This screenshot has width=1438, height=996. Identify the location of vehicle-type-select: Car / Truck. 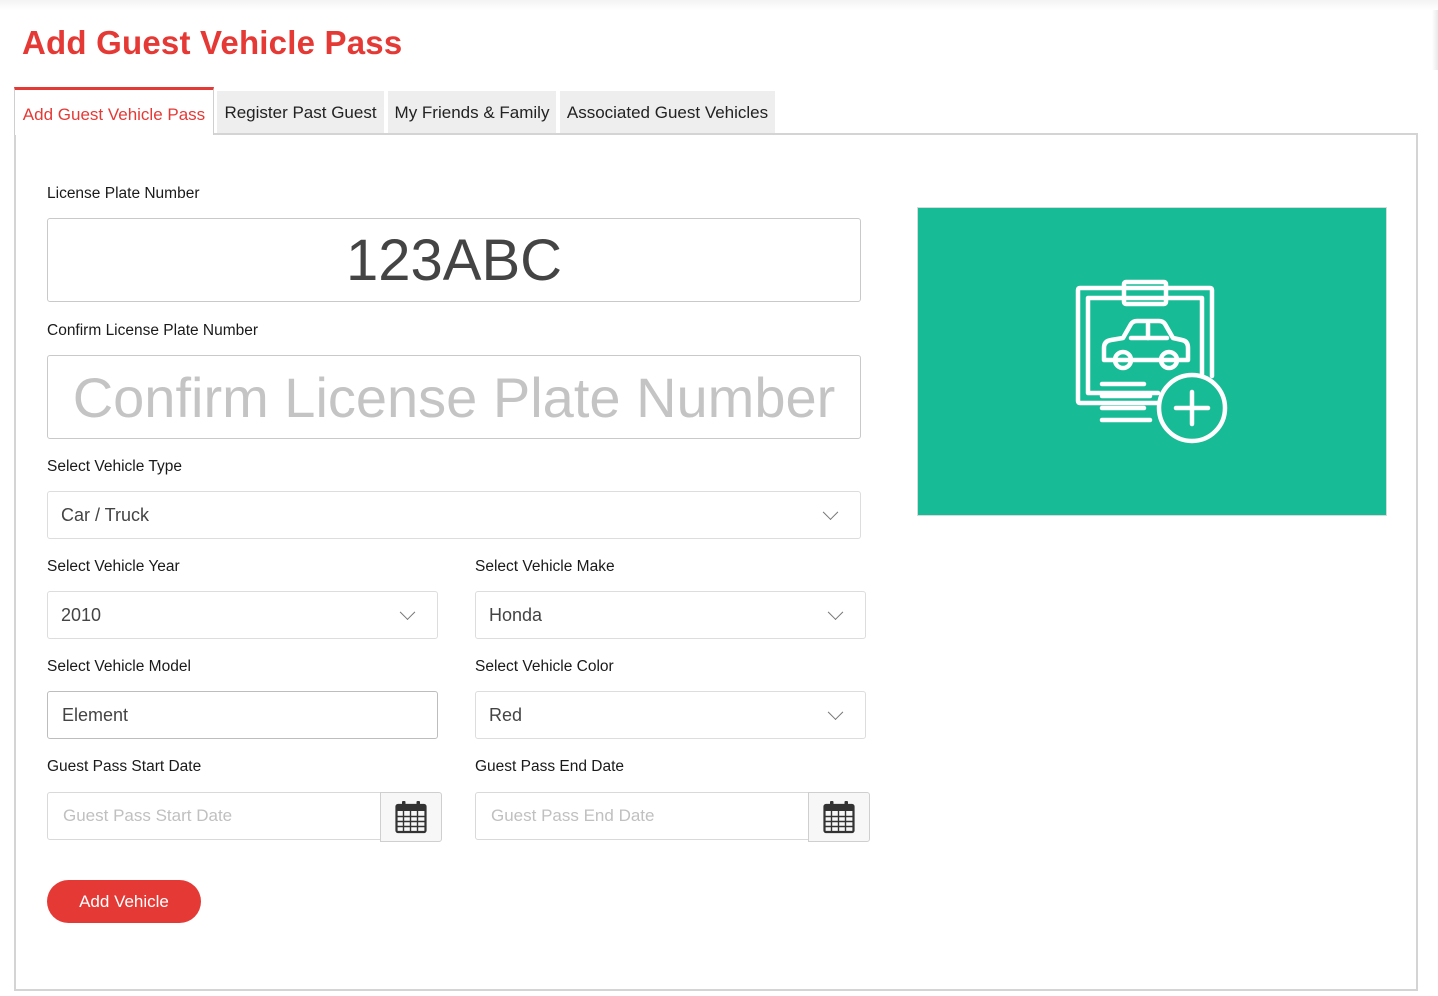
(454, 515).